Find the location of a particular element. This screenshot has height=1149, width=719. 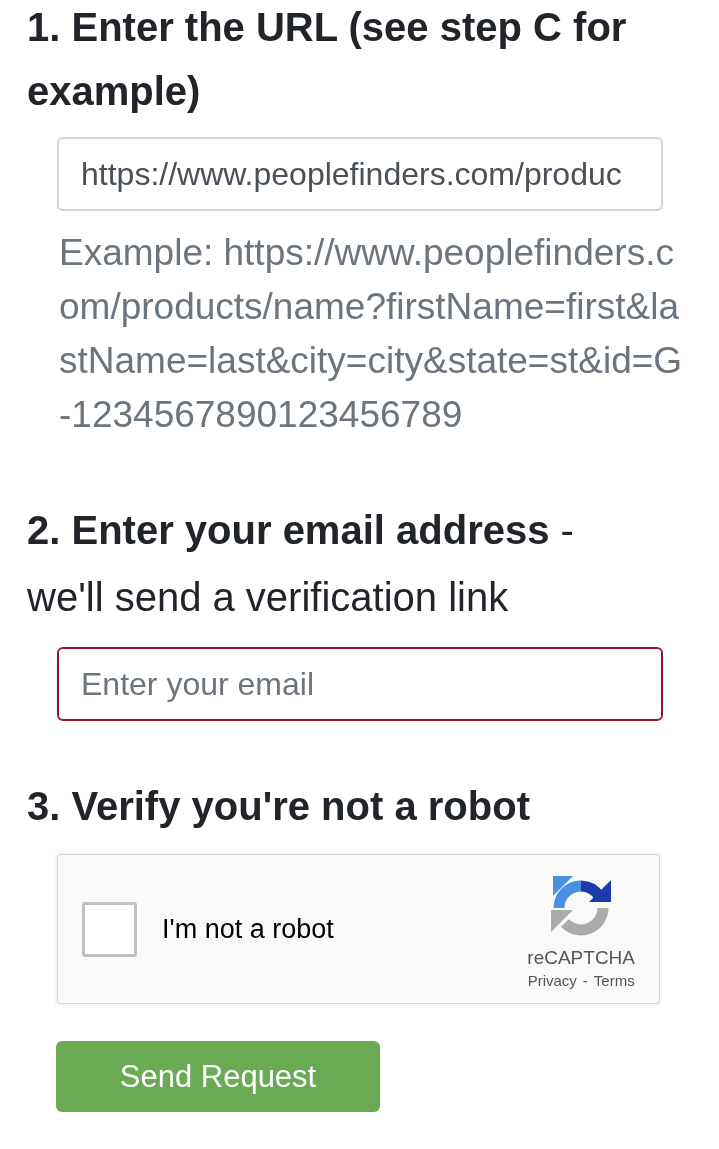

url-field: https://www.peoplefinders.com/produc is located at coordinates (360, 174).